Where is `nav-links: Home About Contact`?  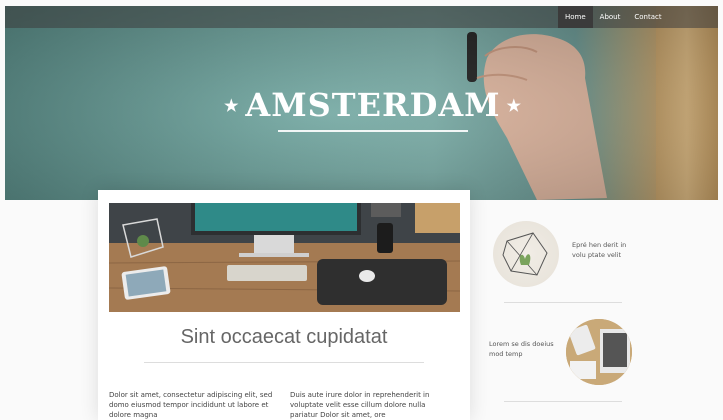
nav-links: Home About Contact is located at coordinates (613, 17).